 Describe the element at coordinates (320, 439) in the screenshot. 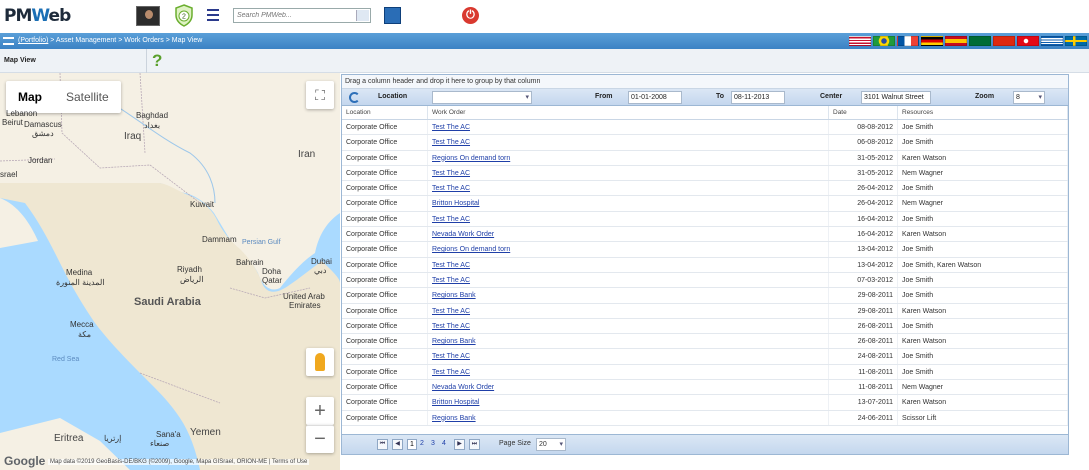

I see `zoom-out-button: −` at that location.